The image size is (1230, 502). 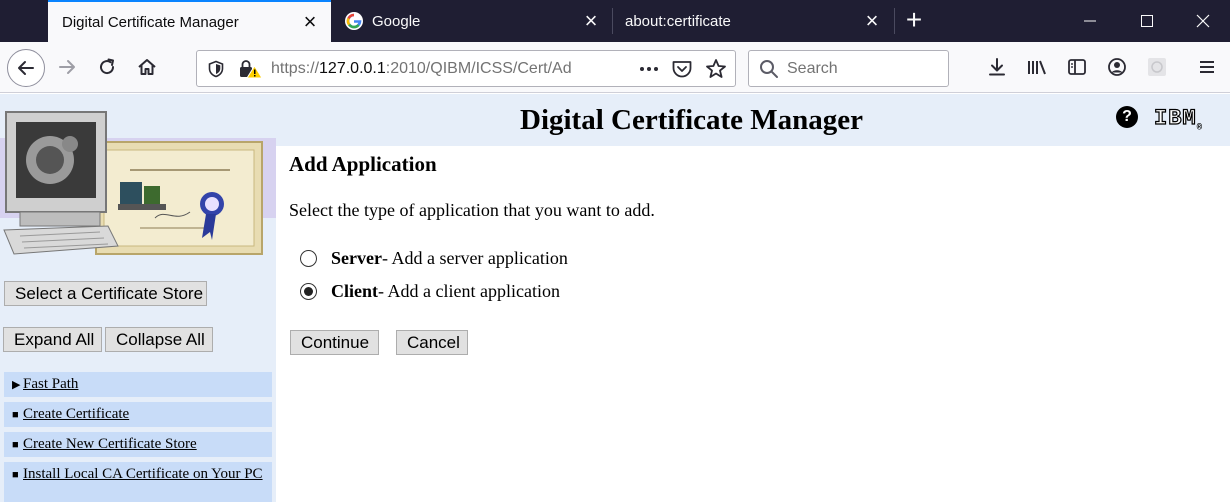 I want to click on url-text: https://127.0.0.1:2010/QIBM/ICSS/Cert/Ad, so click(x=431, y=69).